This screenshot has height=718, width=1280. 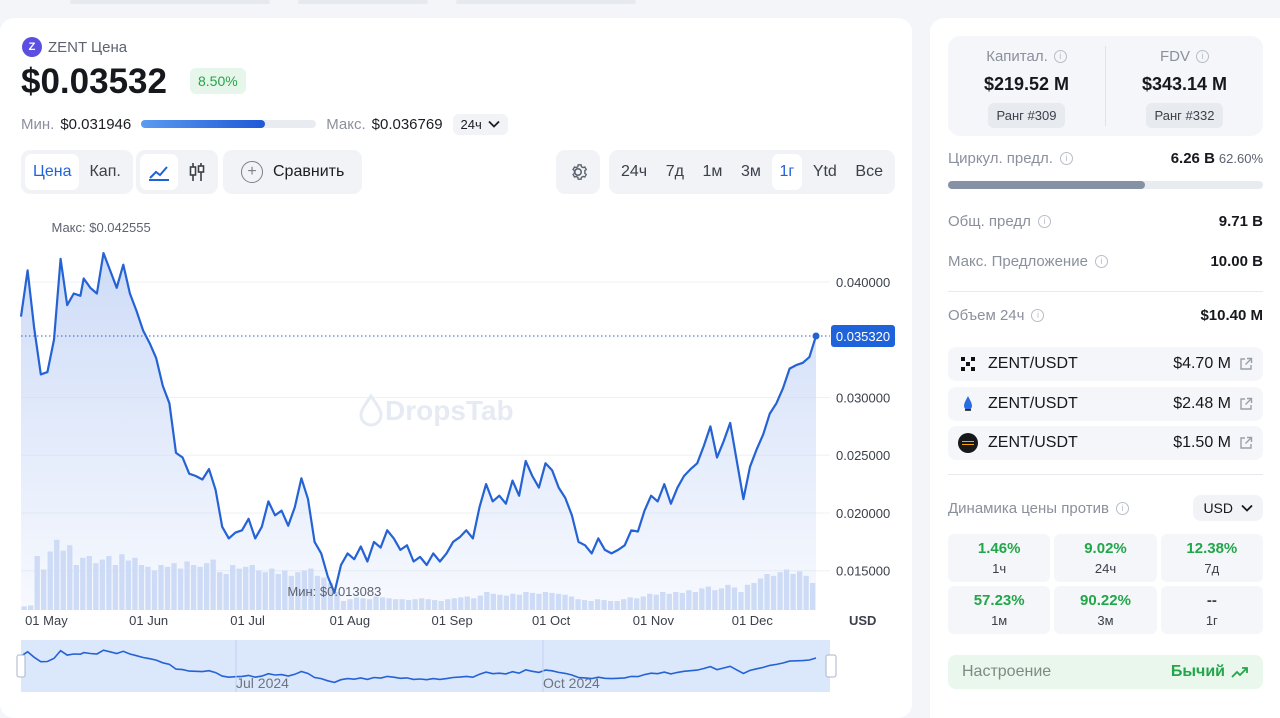 What do you see at coordinates (494, 124) in the screenshot?
I see `chevron-down-icon` at bounding box center [494, 124].